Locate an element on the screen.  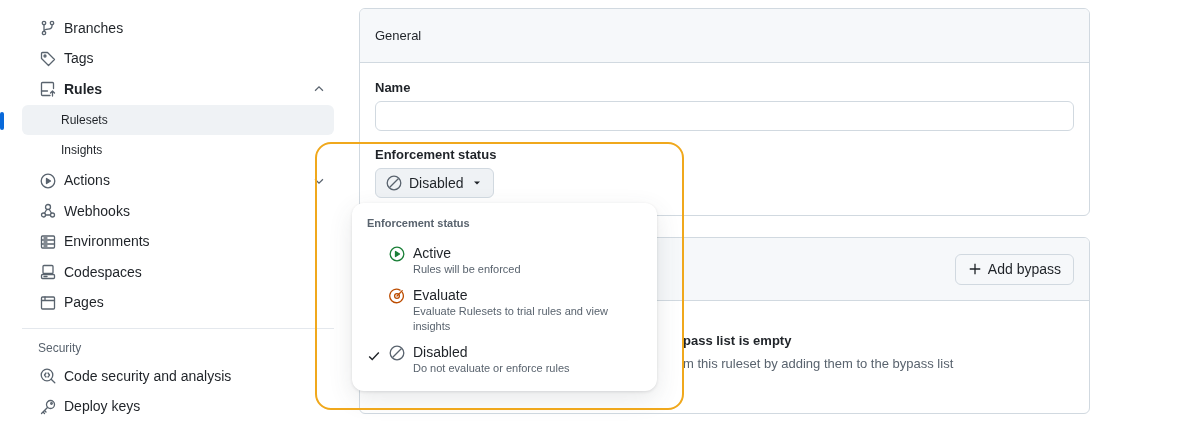
slashed-circle-icon is located at coordinates (394, 183).